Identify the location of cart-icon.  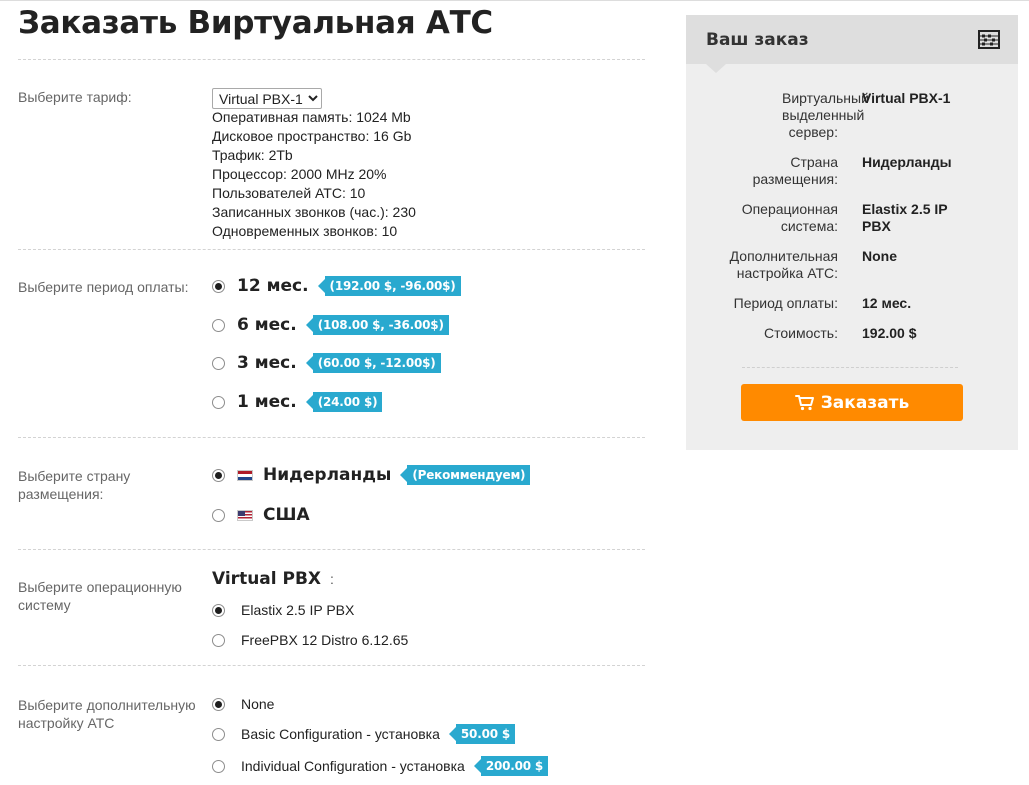
(804, 402).